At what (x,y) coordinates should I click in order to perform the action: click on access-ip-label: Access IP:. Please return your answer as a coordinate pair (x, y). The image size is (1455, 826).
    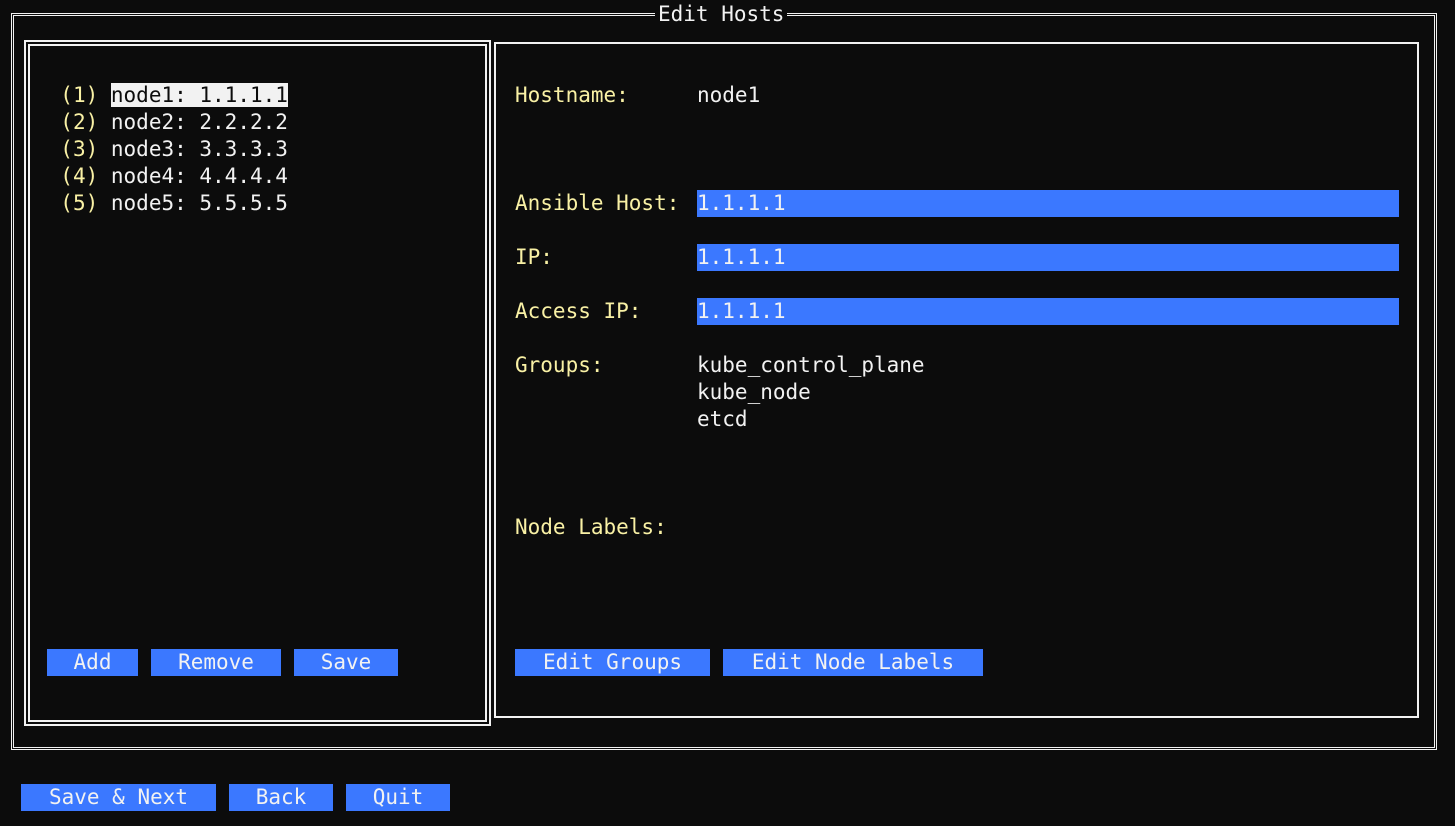
    Looking at the image, I should click on (578, 311).